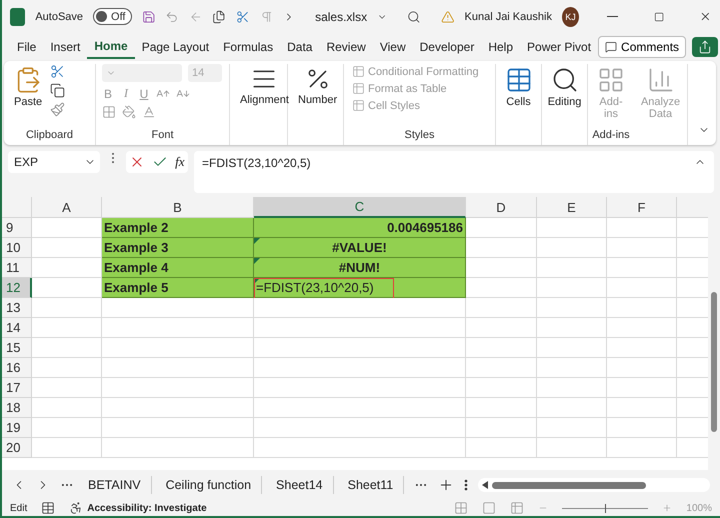  Describe the element at coordinates (136, 248) in the screenshot. I see `table-cell-text: Example 3` at that location.